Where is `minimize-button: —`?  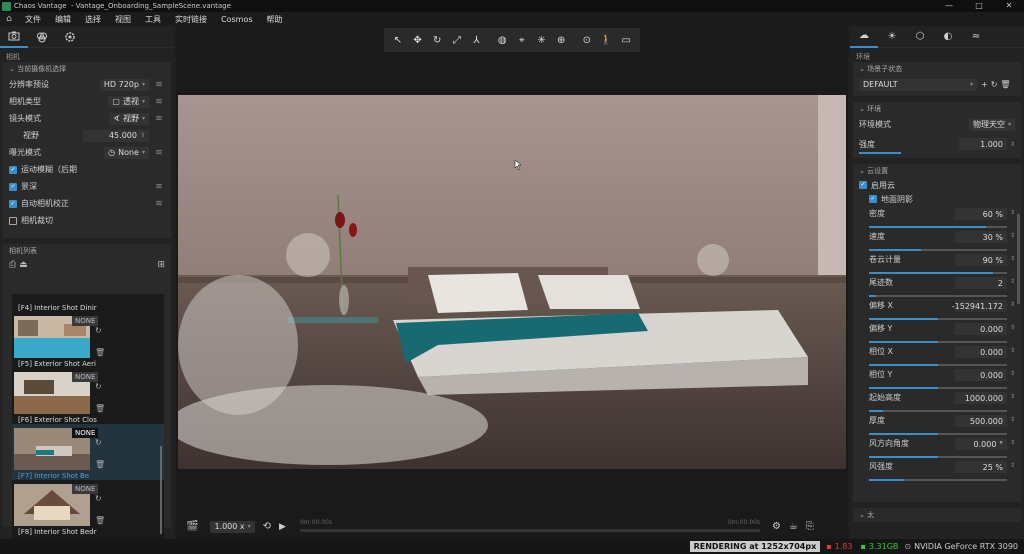
minimize-button: — is located at coordinates (949, 6).